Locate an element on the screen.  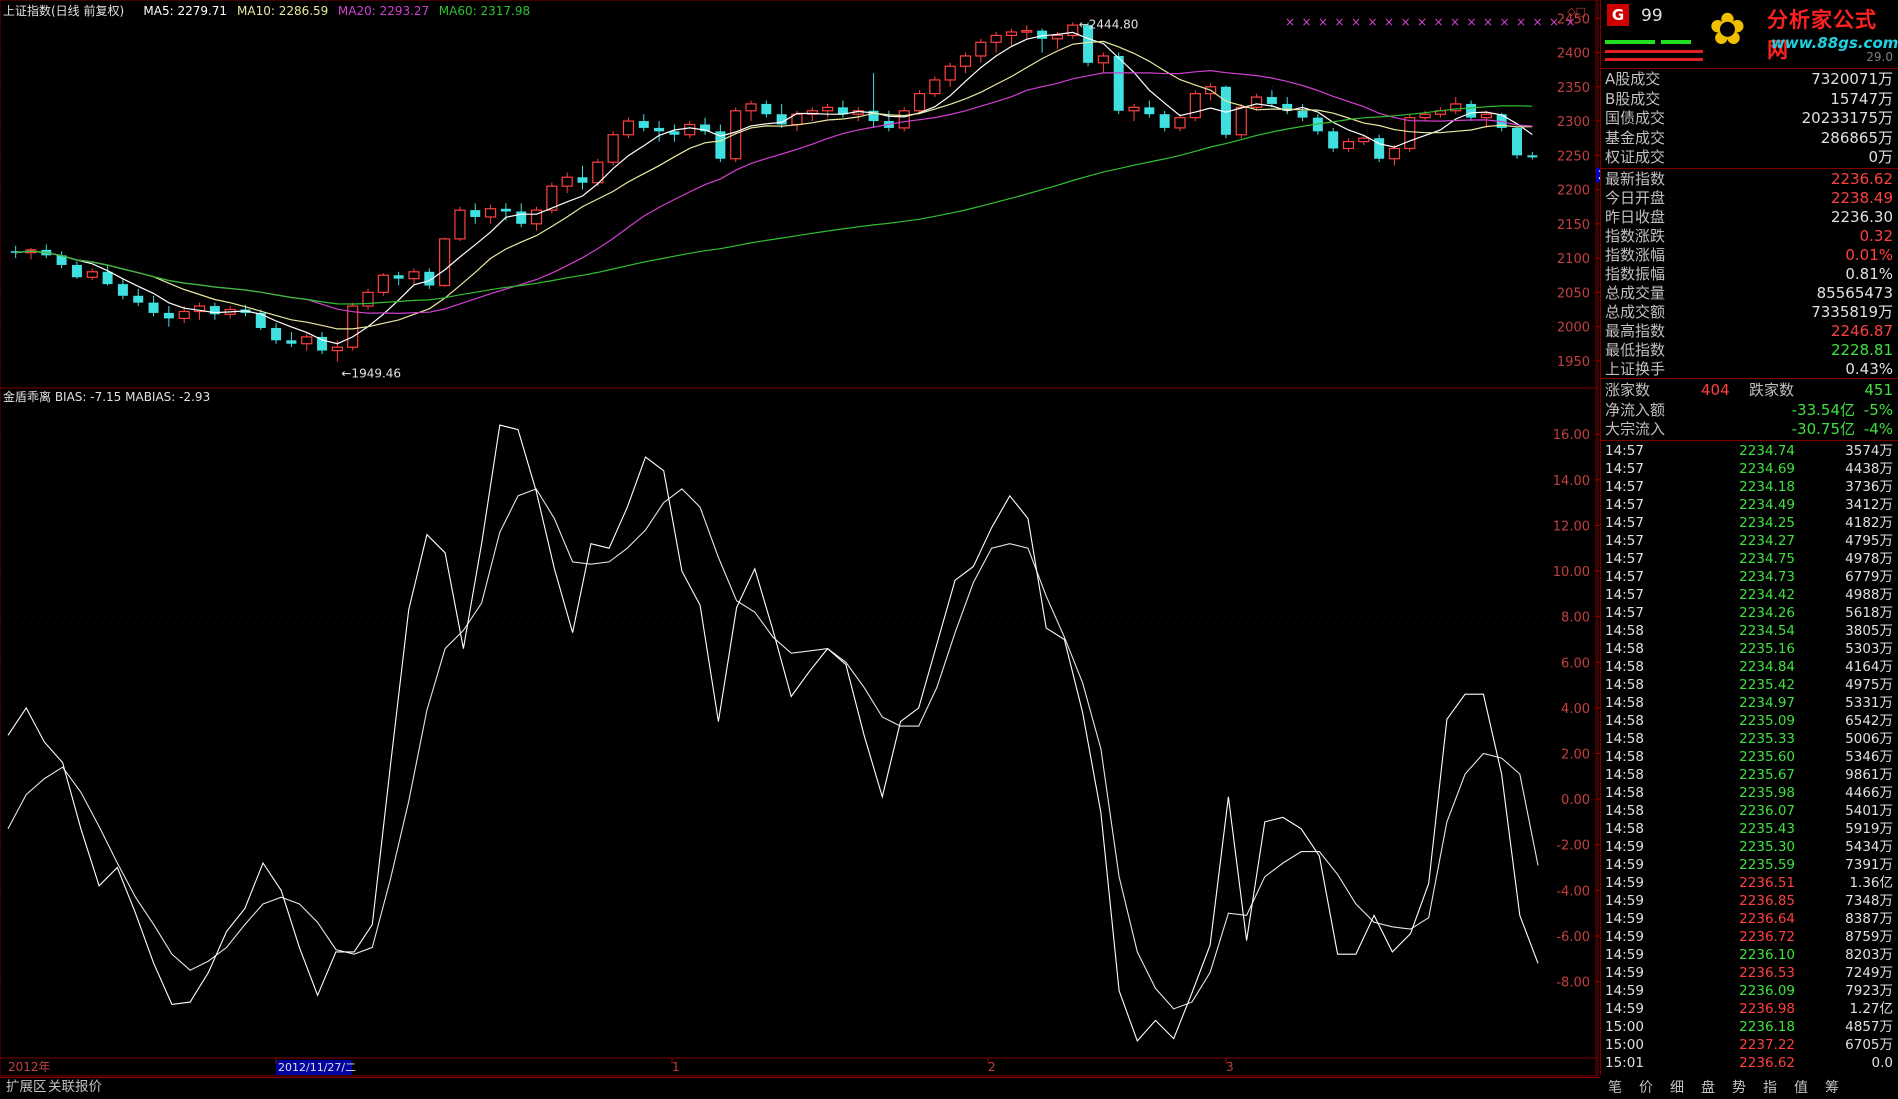
tab-related-quotes: 关联报价 is located at coordinates (75, 1087).